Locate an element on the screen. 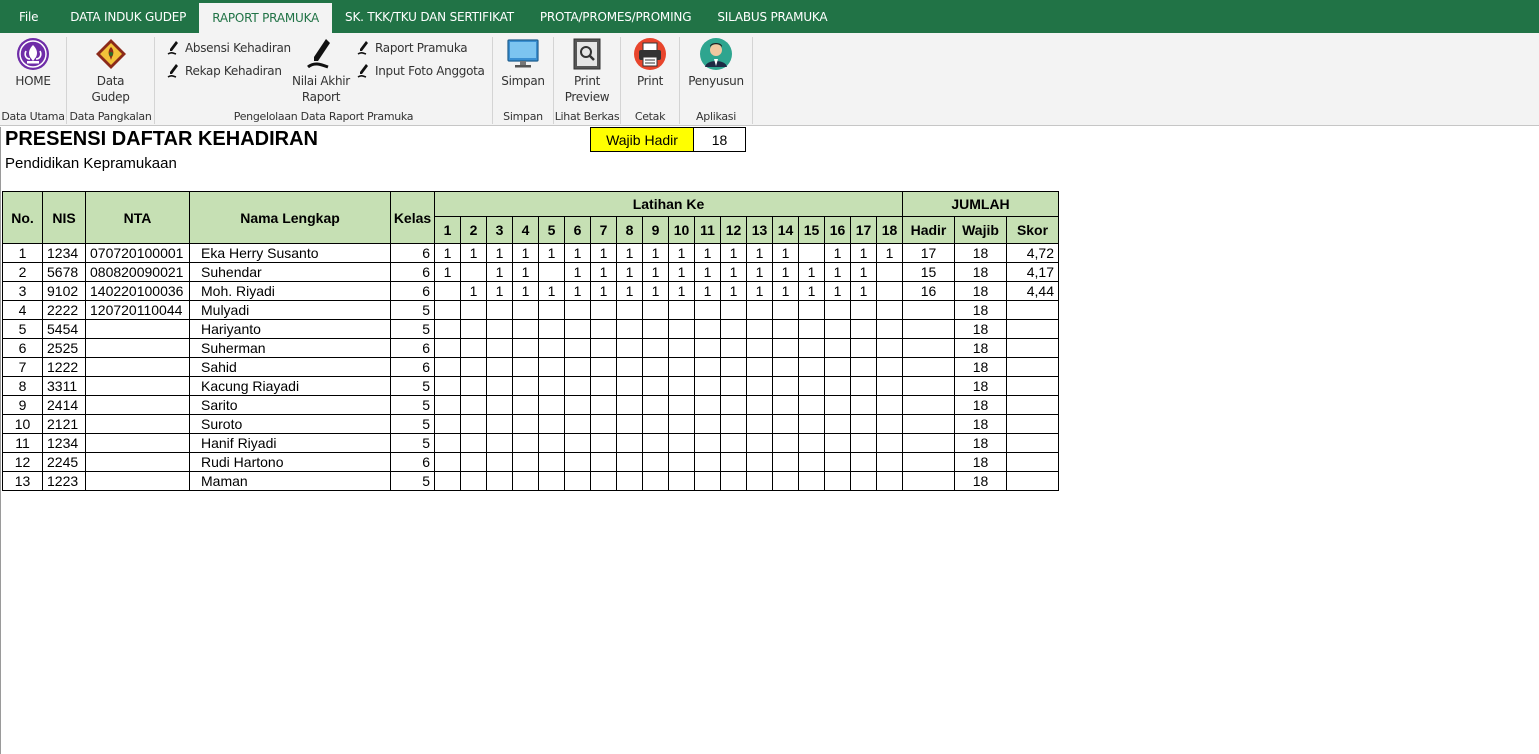  home-button: HOME is located at coordinates (33, 63).